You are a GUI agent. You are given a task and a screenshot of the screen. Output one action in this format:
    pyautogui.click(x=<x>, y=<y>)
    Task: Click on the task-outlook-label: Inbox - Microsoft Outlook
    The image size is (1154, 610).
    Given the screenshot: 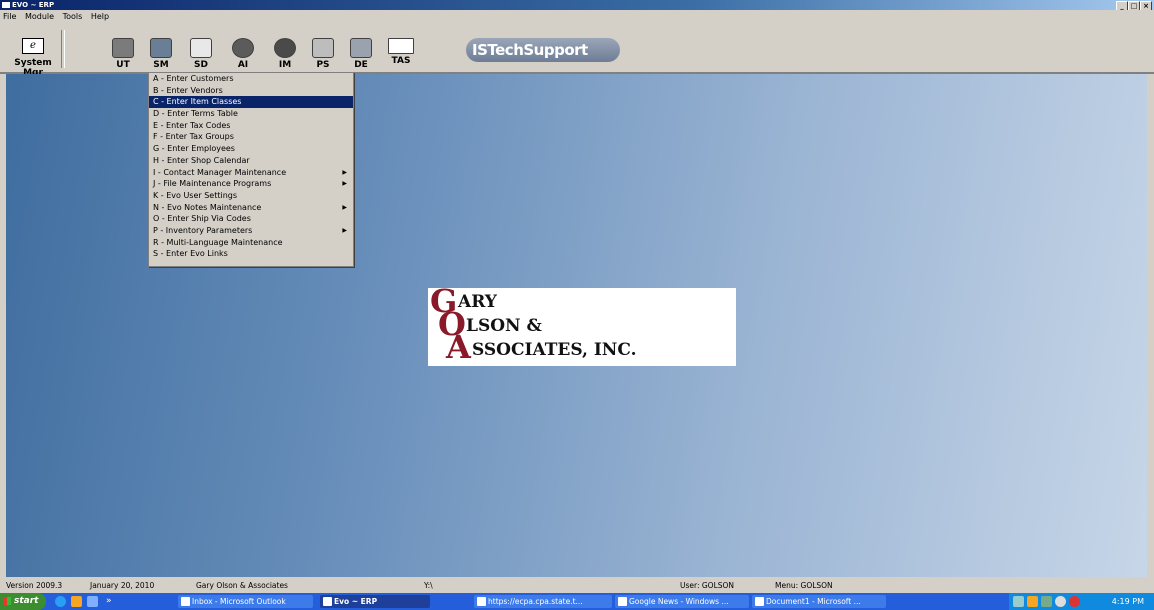 What is the action you would take?
    pyautogui.click(x=239, y=601)
    